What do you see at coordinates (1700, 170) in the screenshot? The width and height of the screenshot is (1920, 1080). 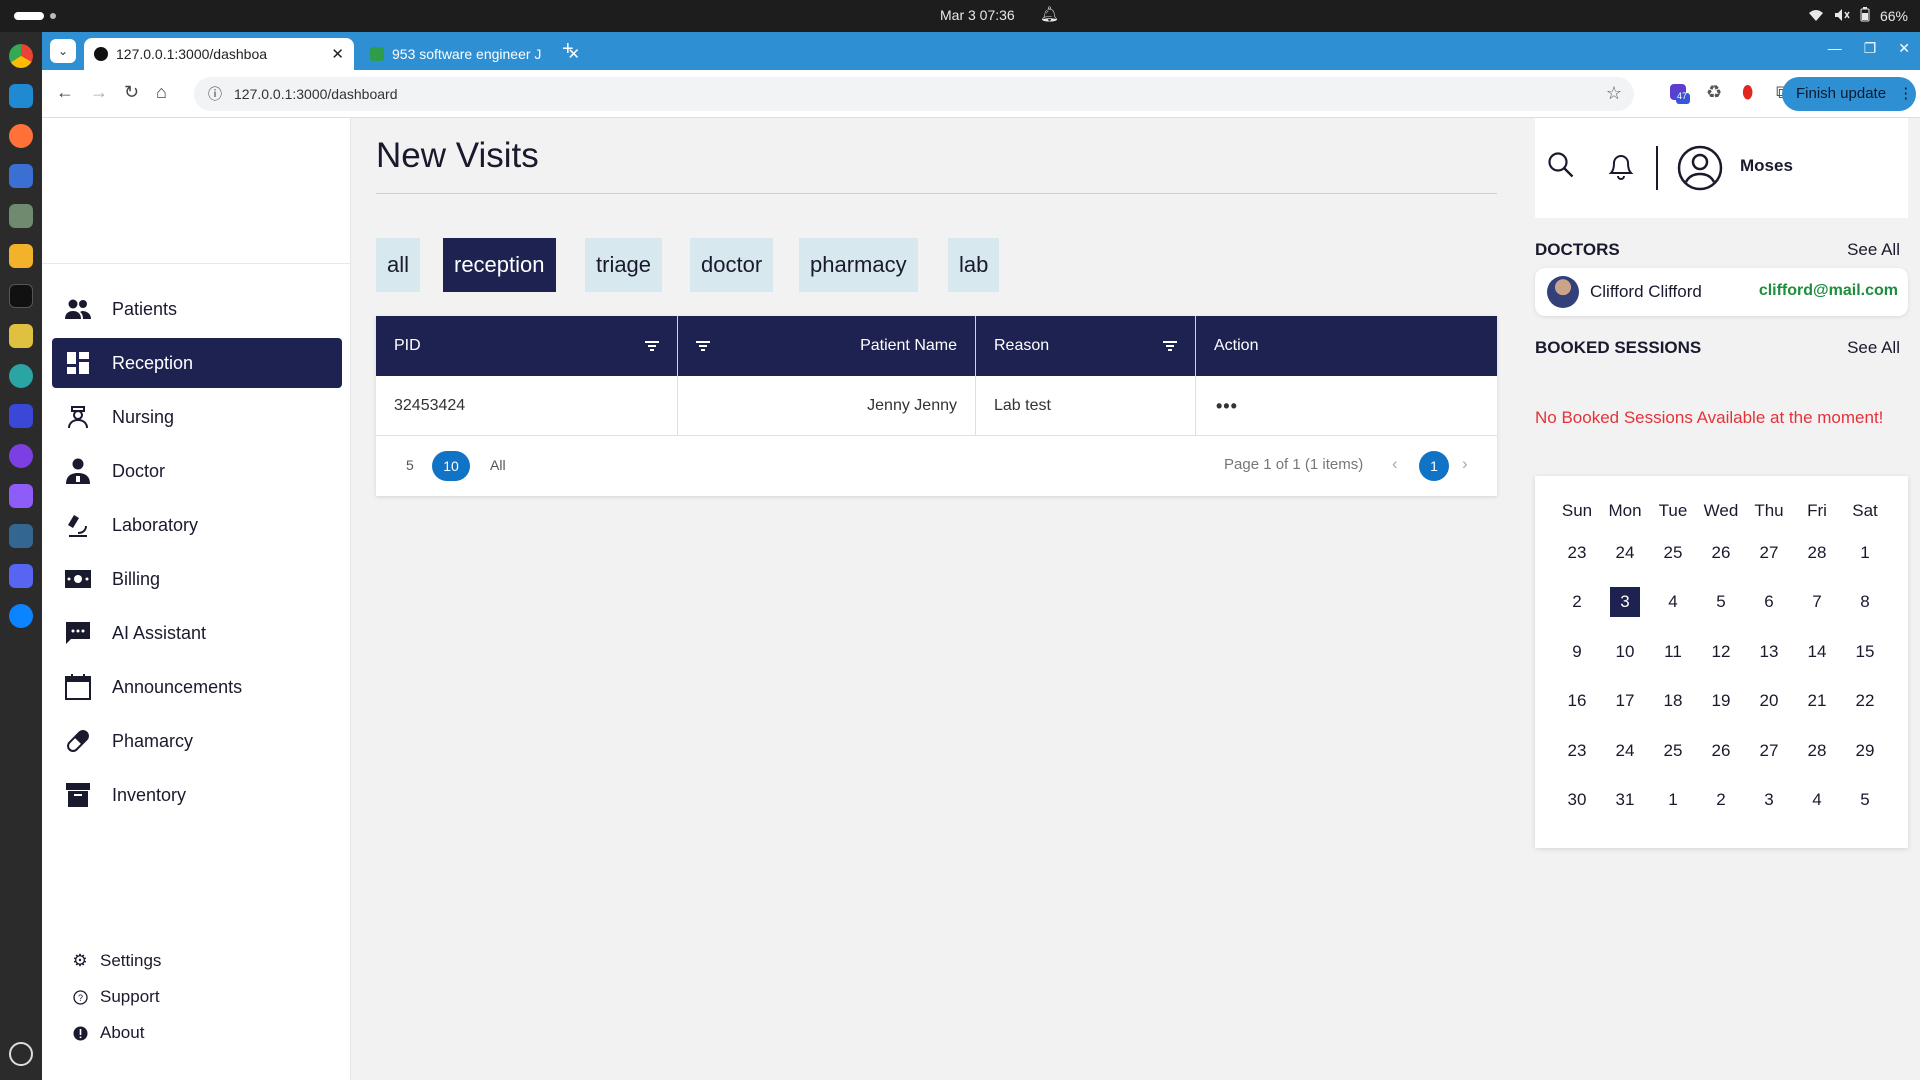 I see `user-avatar-icon` at bounding box center [1700, 170].